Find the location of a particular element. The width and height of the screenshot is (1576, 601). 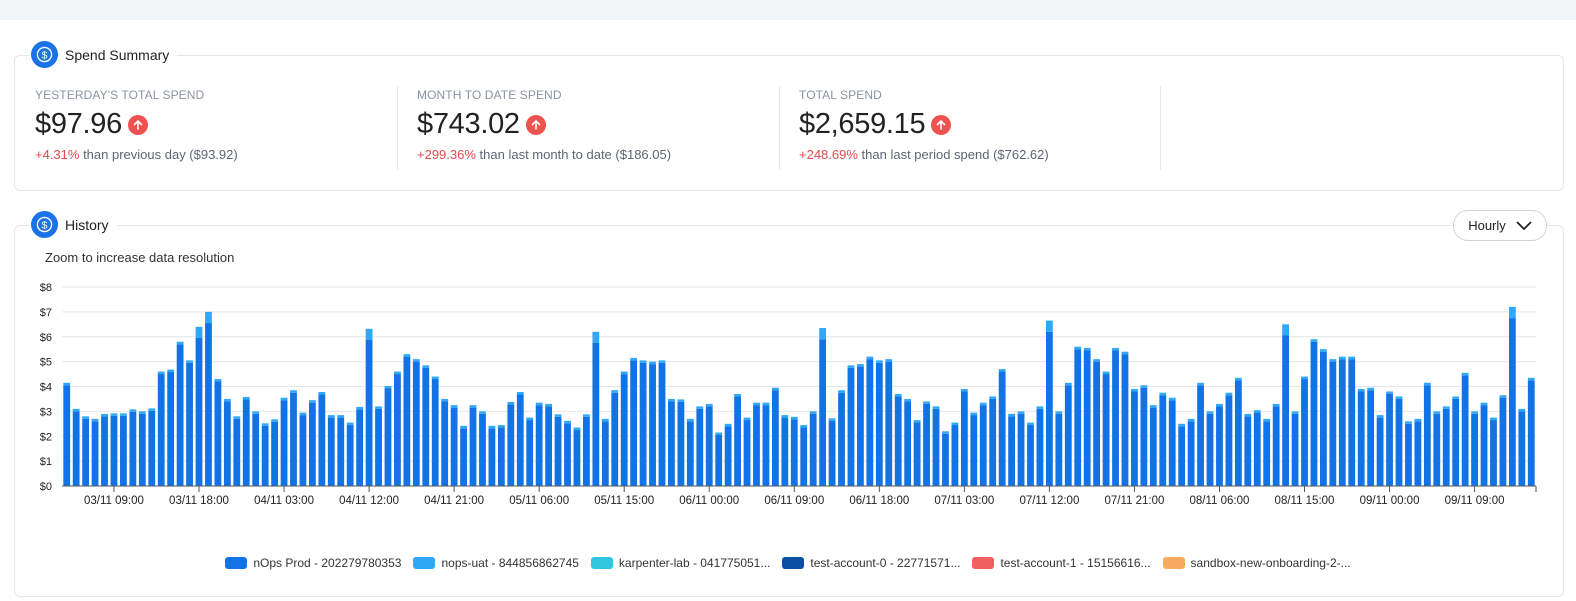

metric-label: YESTERDAY'S TOTAL SPEND is located at coordinates (120, 95).